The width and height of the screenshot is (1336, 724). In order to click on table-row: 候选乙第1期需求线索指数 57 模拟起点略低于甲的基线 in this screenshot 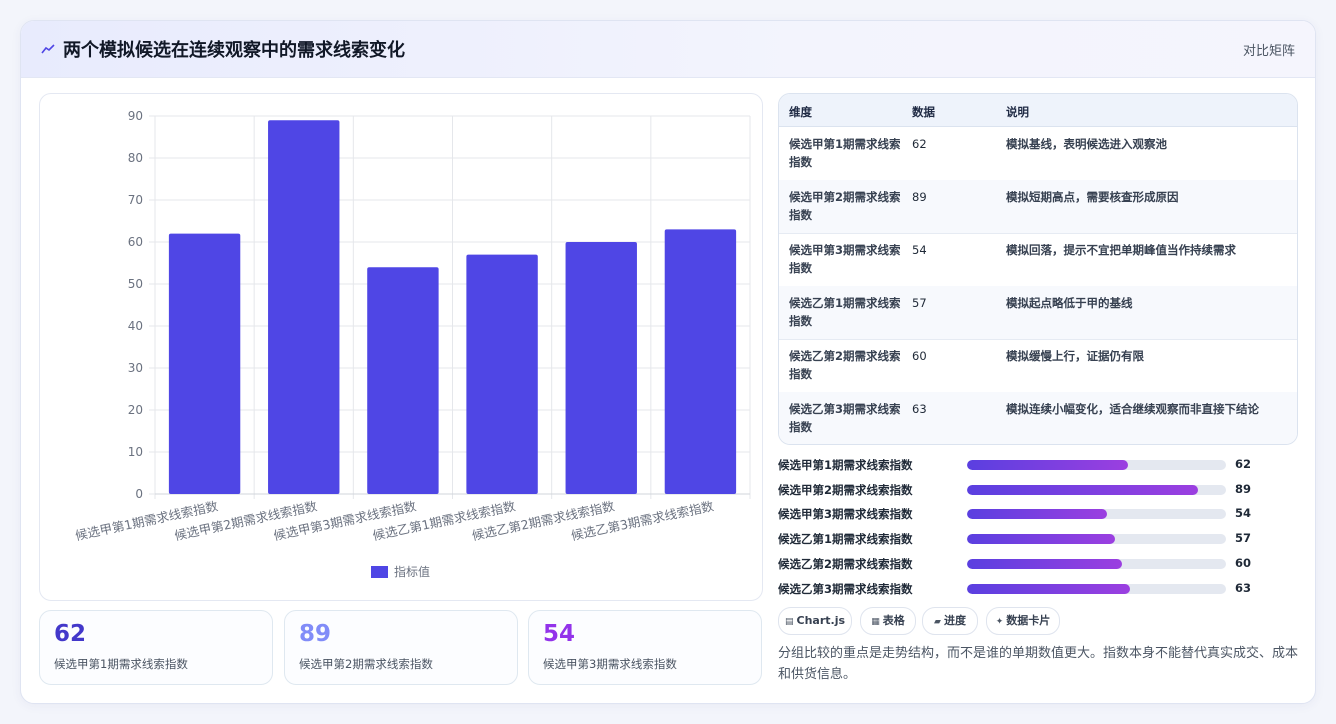, I will do `click(1038, 313)`.